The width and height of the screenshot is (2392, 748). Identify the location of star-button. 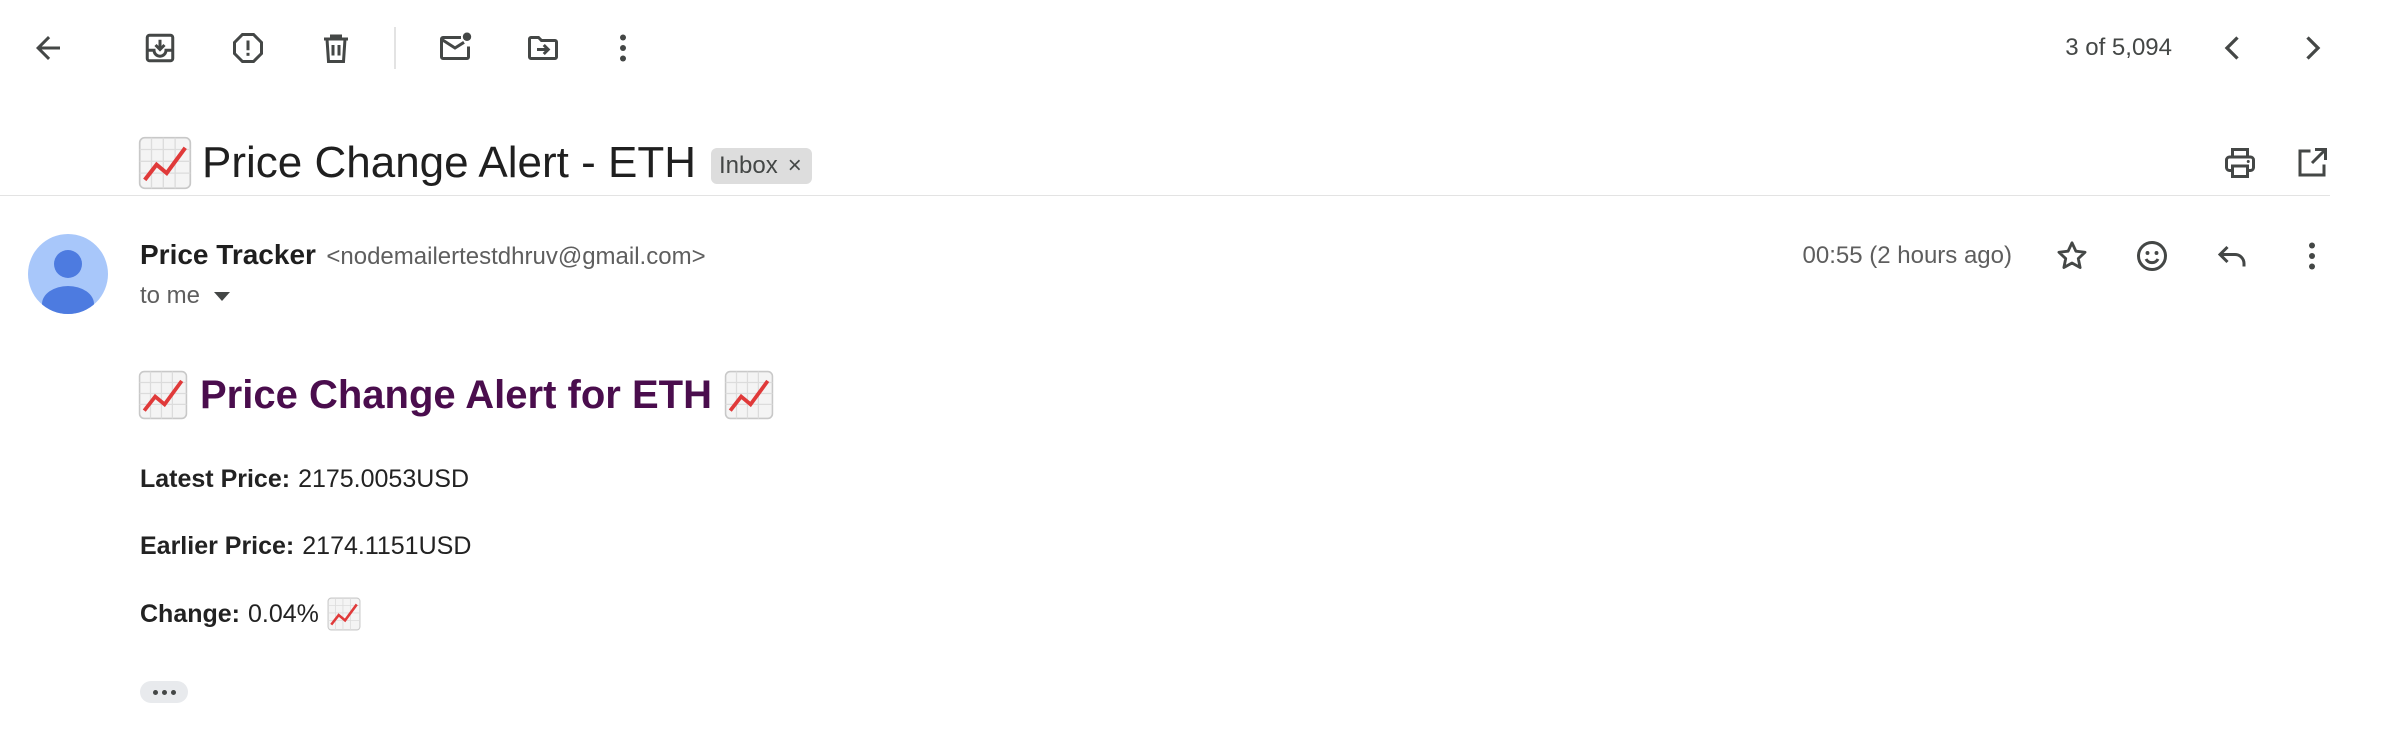
(2072, 256).